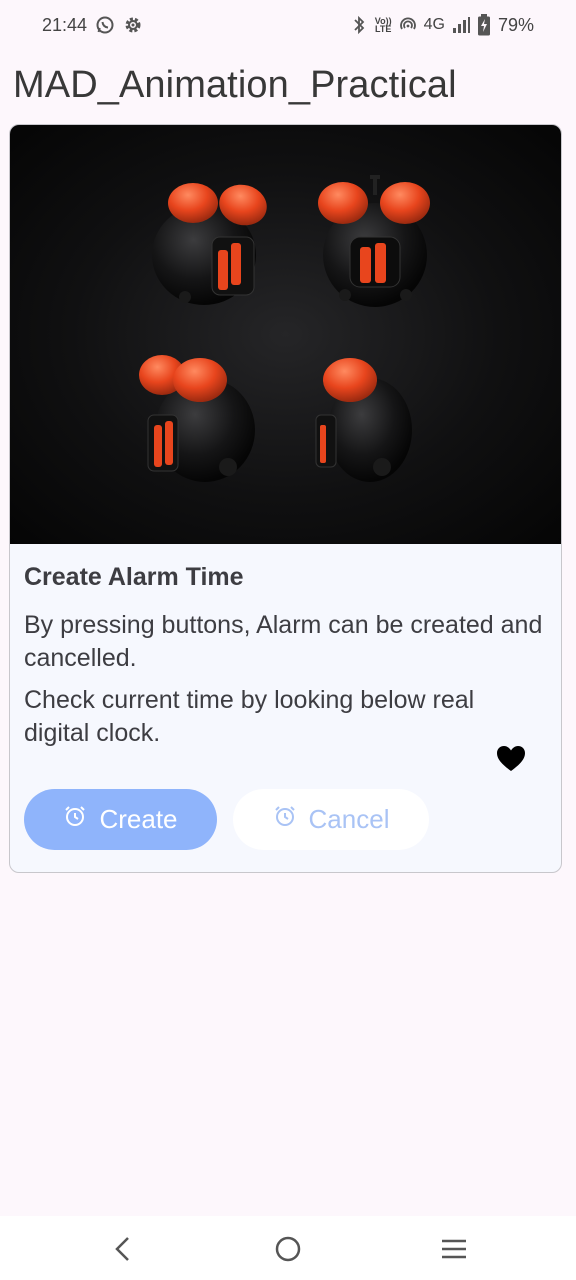  Describe the element at coordinates (197, 418) in the screenshot. I see `clock-bottom-left` at that location.